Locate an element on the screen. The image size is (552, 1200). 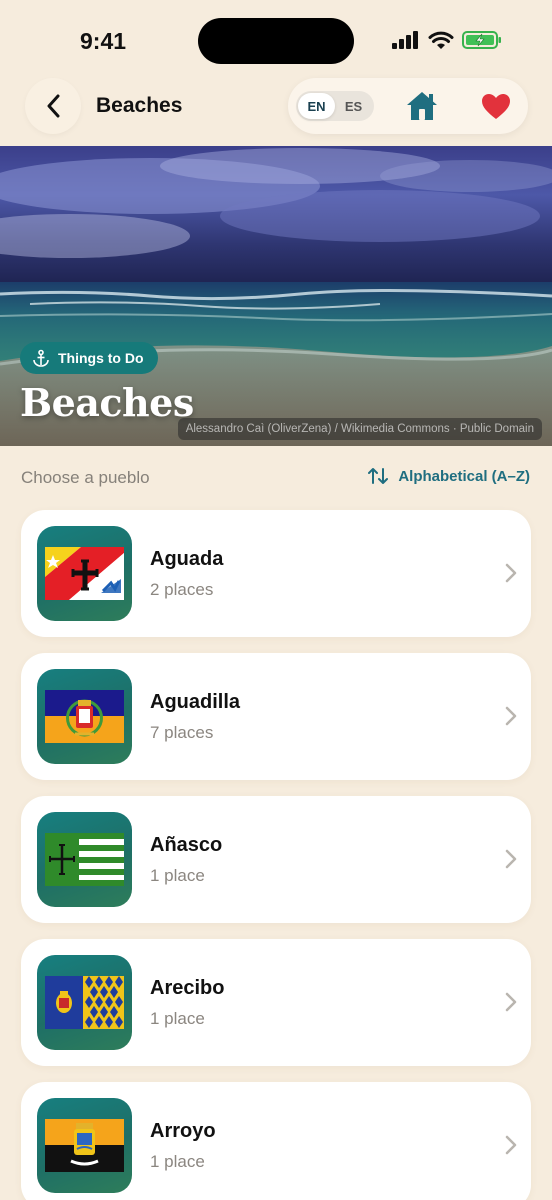
chevron-left-icon is located at coordinates (53, 106).